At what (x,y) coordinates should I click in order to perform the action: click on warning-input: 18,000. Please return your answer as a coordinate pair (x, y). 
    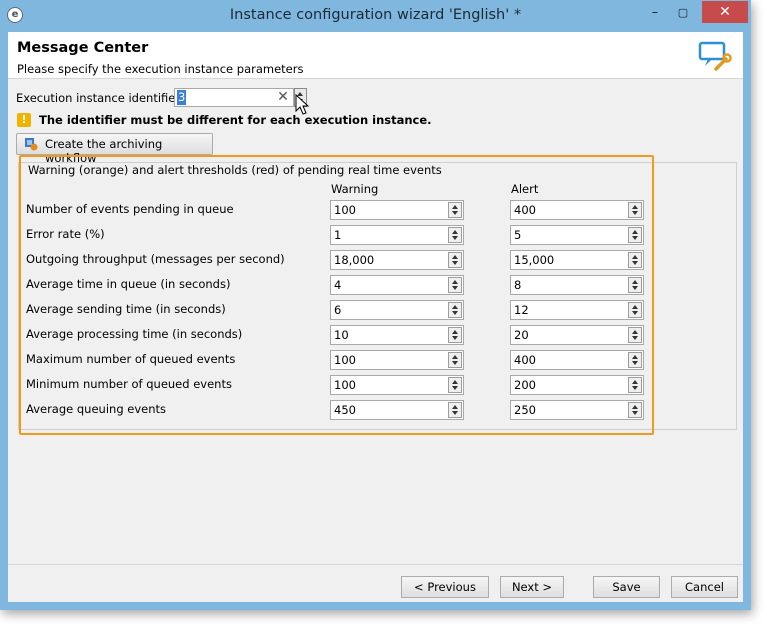
    Looking at the image, I should click on (397, 260).